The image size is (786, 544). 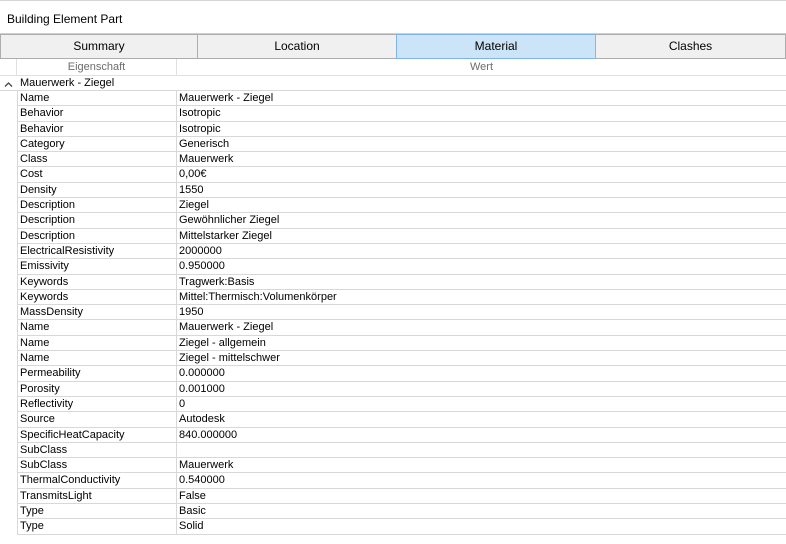 What do you see at coordinates (481, 512) in the screenshot?
I see `property-value-cell: Basic` at bounding box center [481, 512].